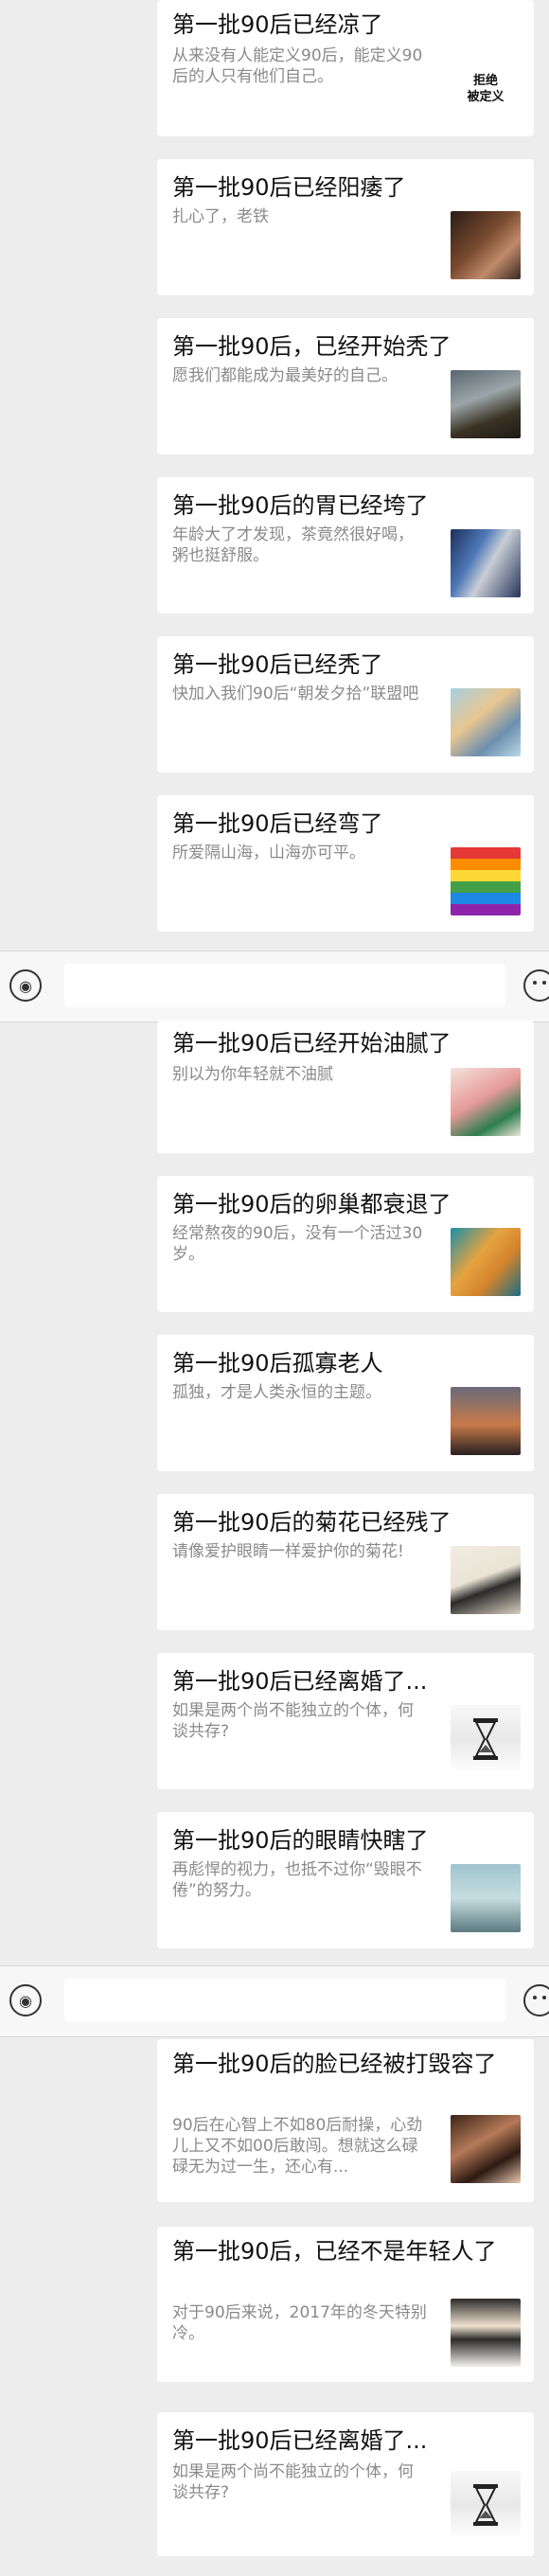 Image resolution: width=549 pixels, height=2576 pixels. Describe the element at coordinates (252, 1074) in the screenshot. I see `article-desc: 别以为你年轻就不油腻` at that location.